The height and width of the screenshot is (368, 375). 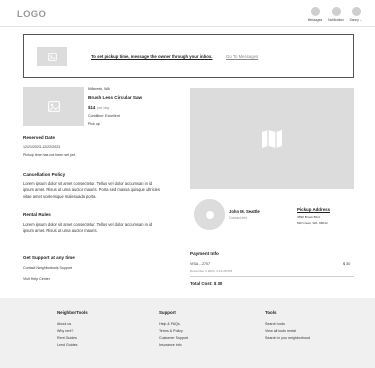 What do you see at coordinates (64, 324) in the screenshot?
I see `footer-link-about: About us` at bounding box center [64, 324].